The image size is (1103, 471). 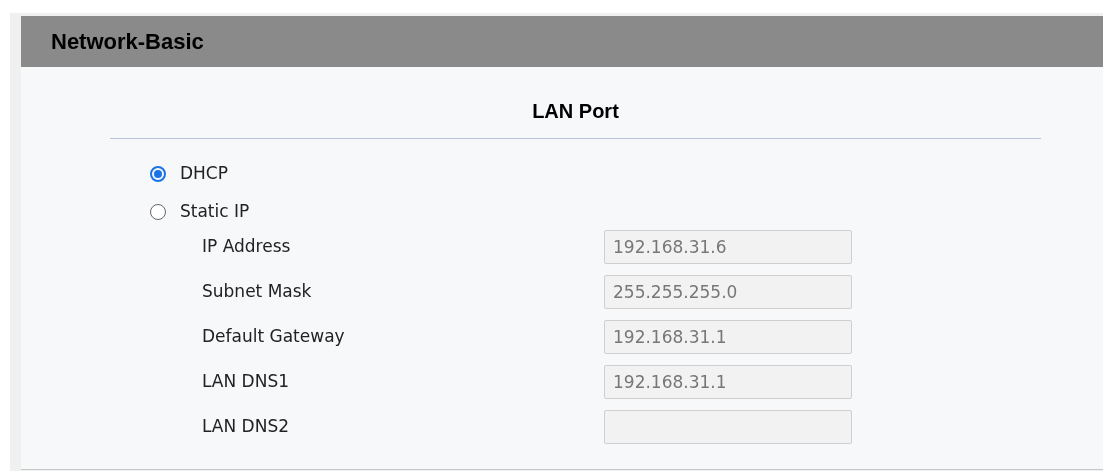 What do you see at coordinates (257, 292) in the screenshot?
I see `field-label: Subnet Mask` at bounding box center [257, 292].